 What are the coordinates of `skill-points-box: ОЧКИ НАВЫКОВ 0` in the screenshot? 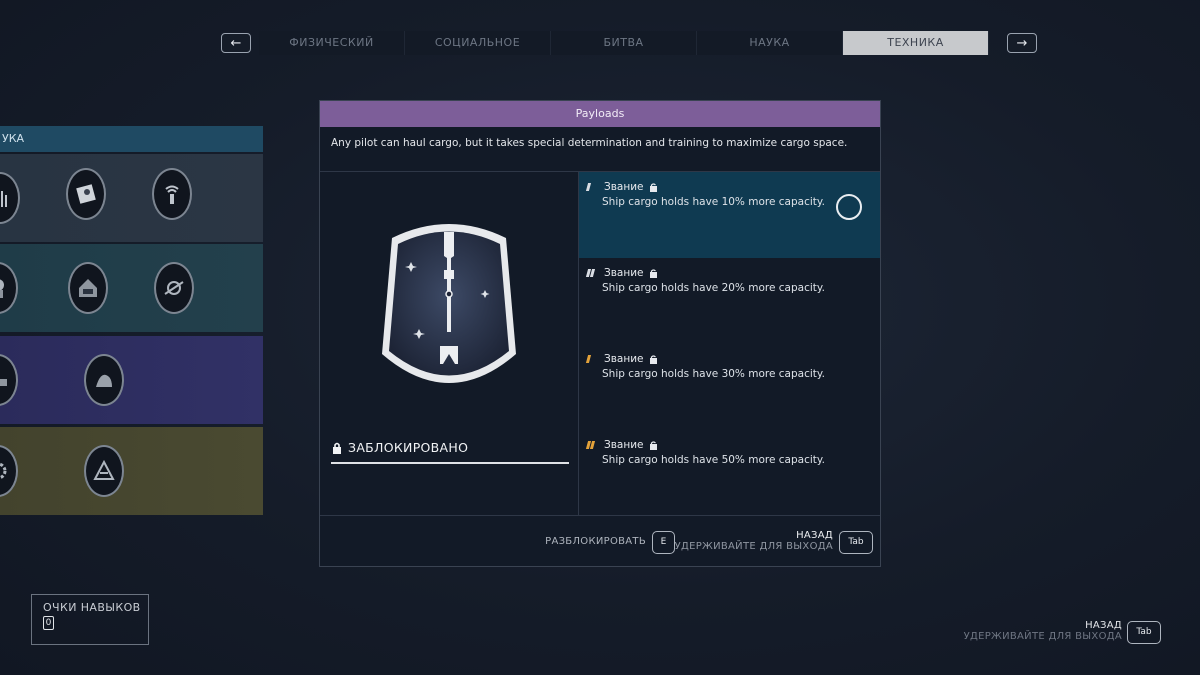 It's located at (90, 619).